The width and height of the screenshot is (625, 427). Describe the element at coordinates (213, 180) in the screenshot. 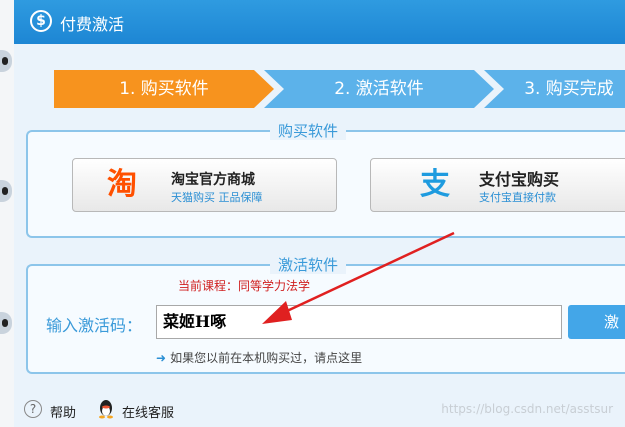

I see `taobao-label: 淘宝官方商城` at that location.